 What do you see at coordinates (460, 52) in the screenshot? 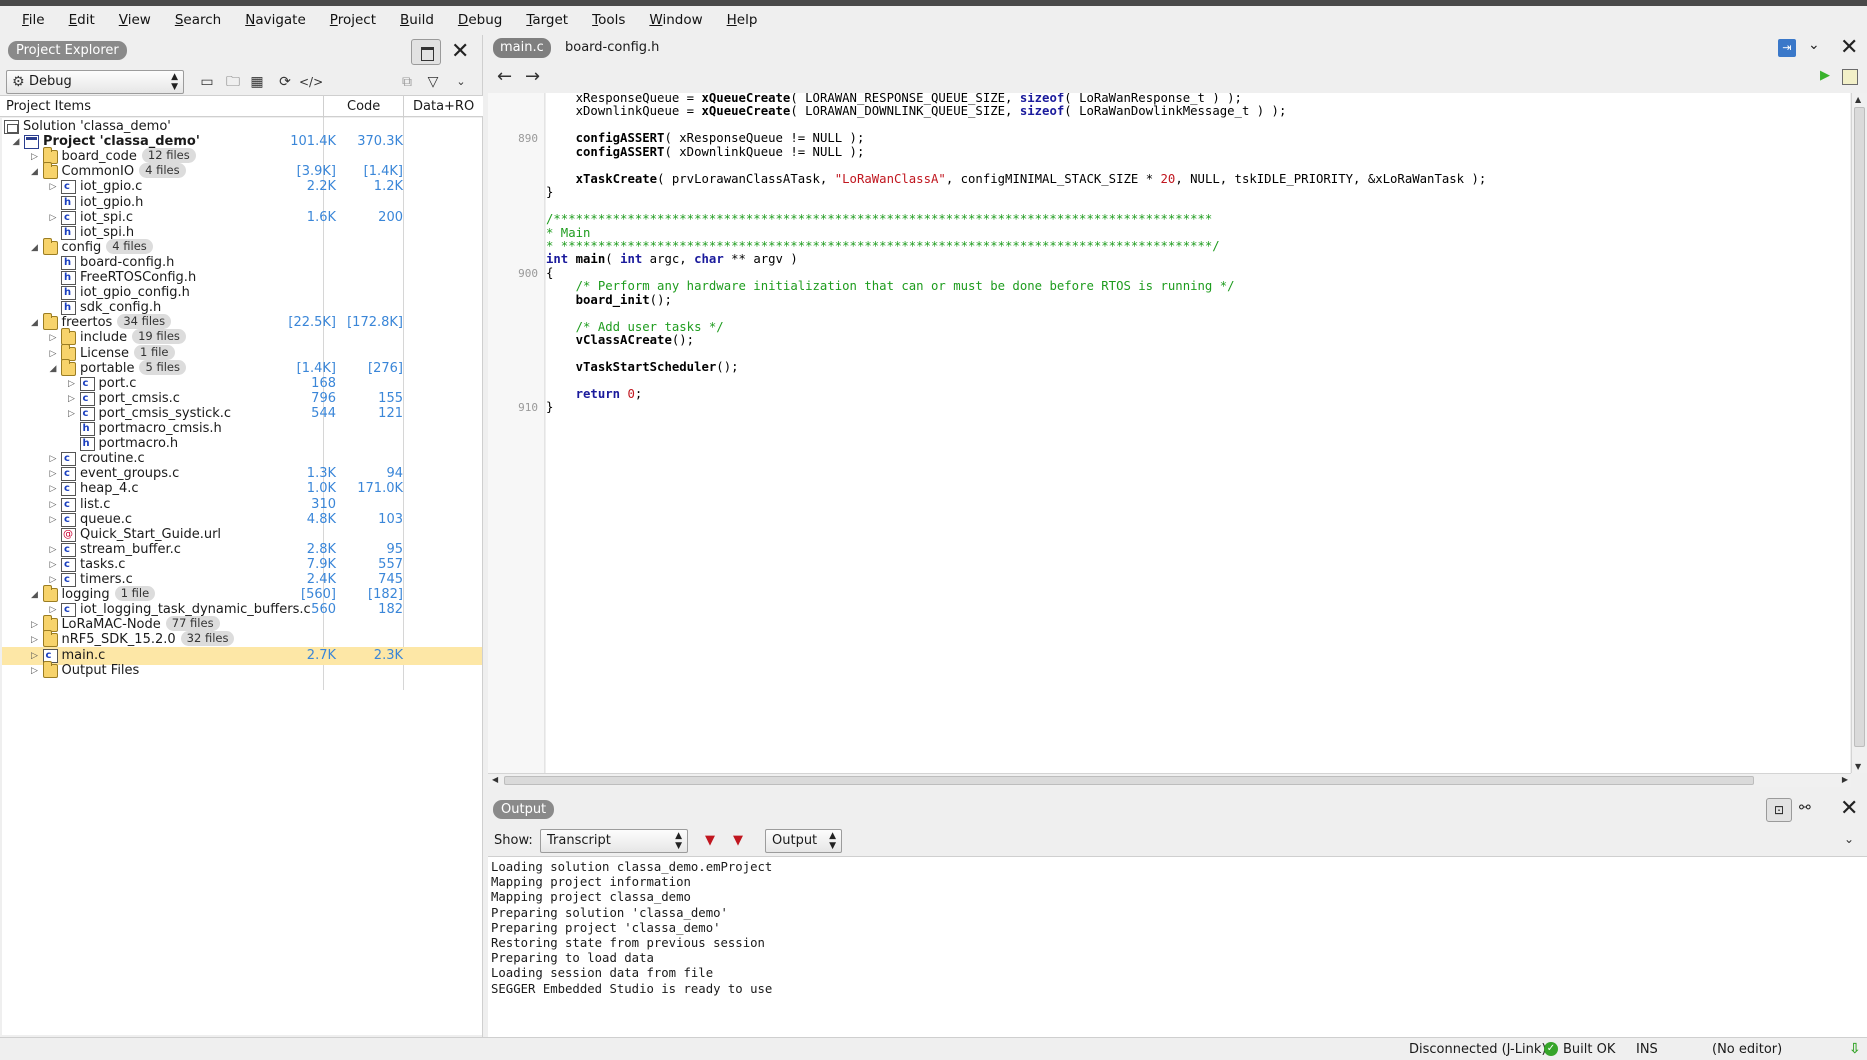
I see `close-panel-icon: ✕` at bounding box center [460, 52].